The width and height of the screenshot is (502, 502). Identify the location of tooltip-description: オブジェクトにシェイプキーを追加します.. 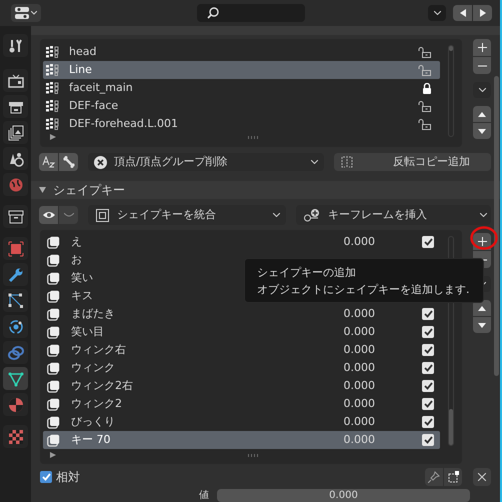
(363, 290).